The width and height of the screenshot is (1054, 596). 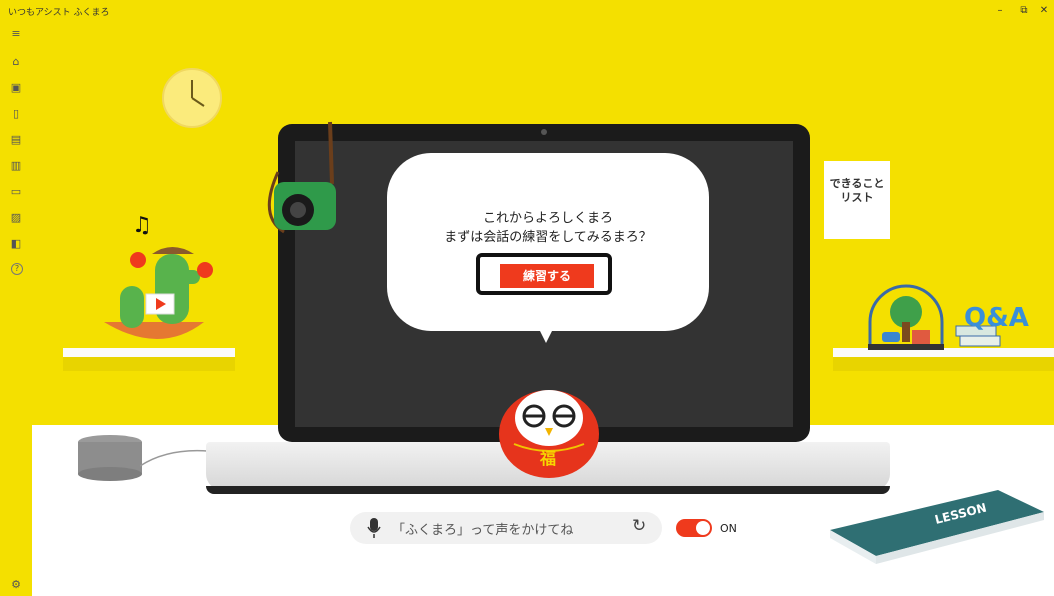 I want to click on laptop-lip, so click(x=548, y=490).